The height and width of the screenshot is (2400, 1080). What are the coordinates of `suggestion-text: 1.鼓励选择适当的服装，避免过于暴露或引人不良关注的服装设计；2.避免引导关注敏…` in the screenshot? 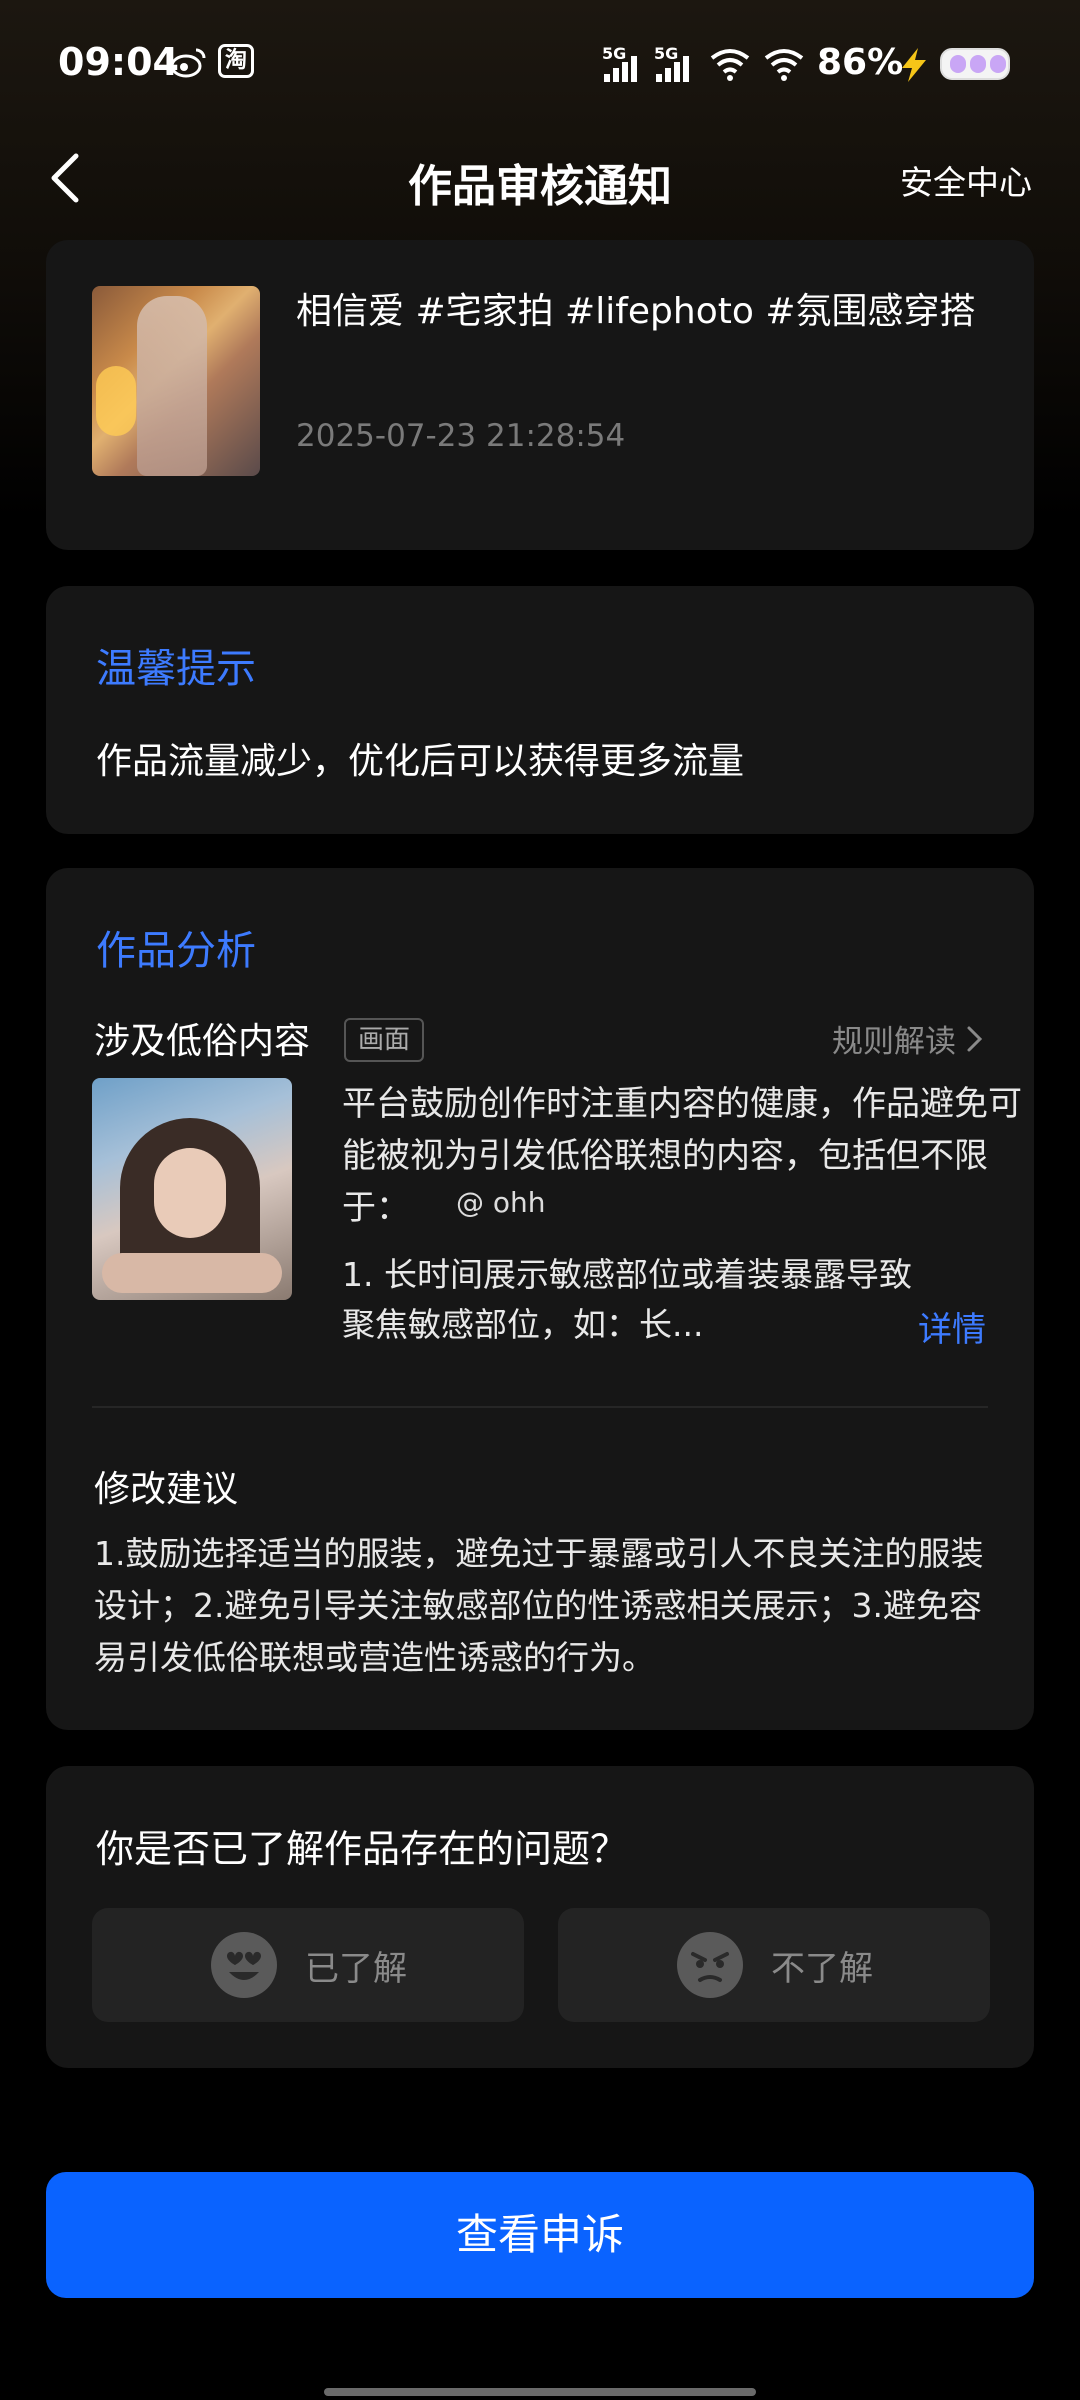 It's located at (539, 1605).